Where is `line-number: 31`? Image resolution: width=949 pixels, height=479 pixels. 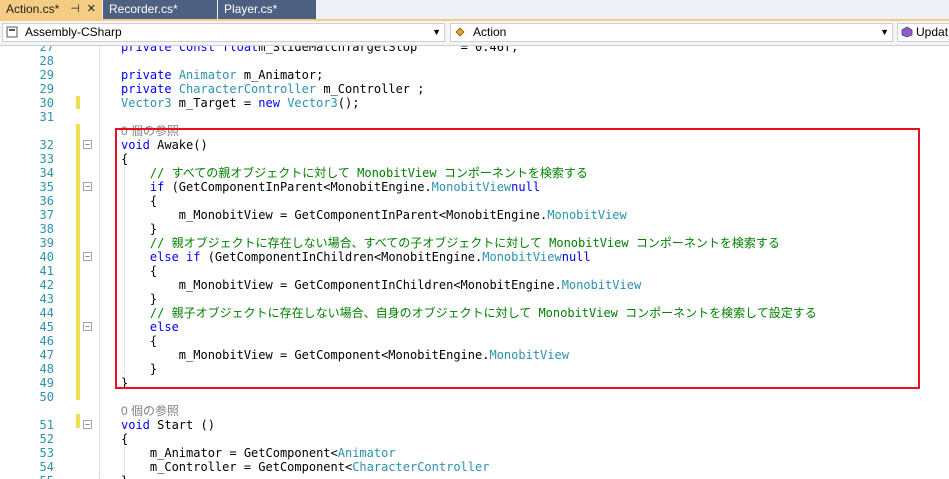
line-number: 31 is located at coordinates (46, 117).